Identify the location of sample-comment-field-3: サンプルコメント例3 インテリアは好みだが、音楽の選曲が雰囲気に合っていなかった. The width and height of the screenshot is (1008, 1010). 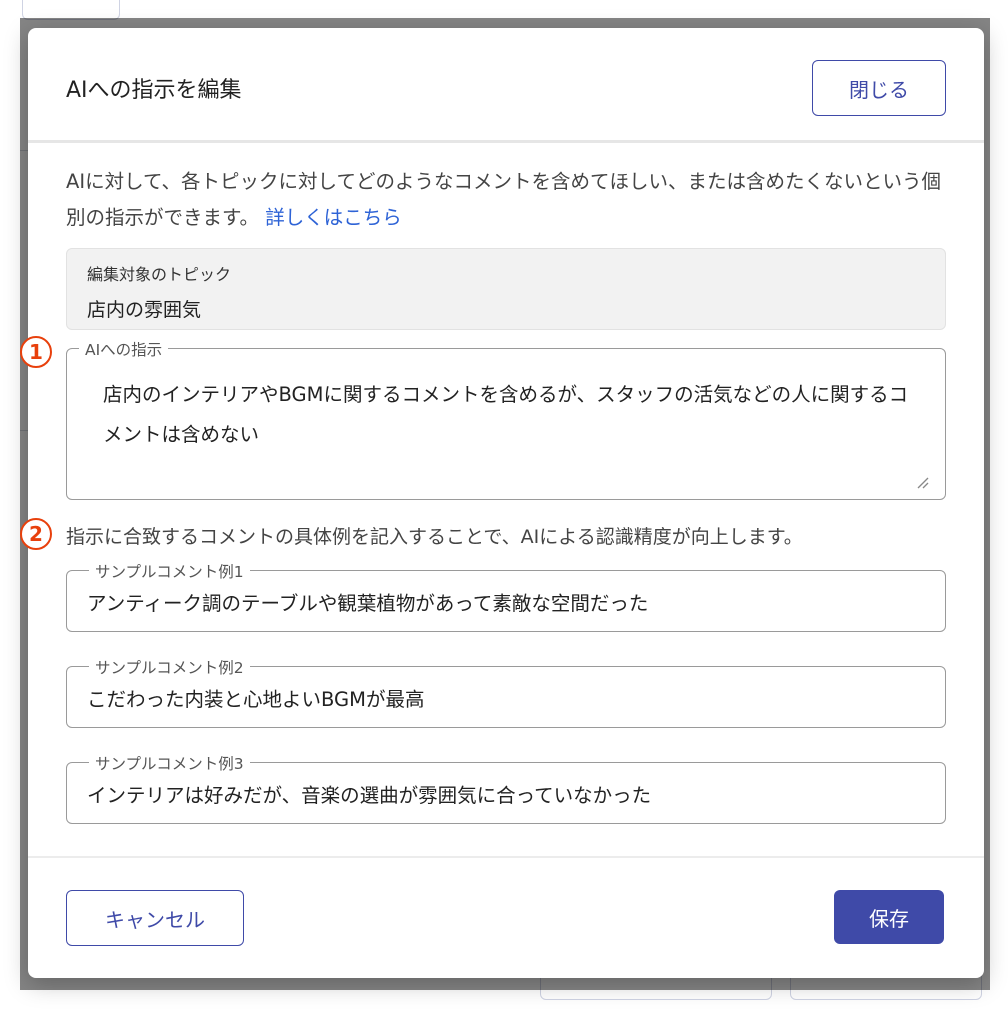
(506, 788).